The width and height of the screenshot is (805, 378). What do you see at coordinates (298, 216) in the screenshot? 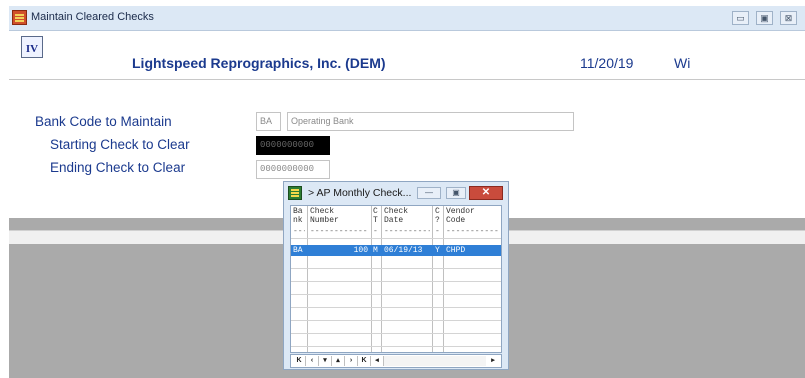
I see `column-header-bank: Ba nk` at bounding box center [298, 216].